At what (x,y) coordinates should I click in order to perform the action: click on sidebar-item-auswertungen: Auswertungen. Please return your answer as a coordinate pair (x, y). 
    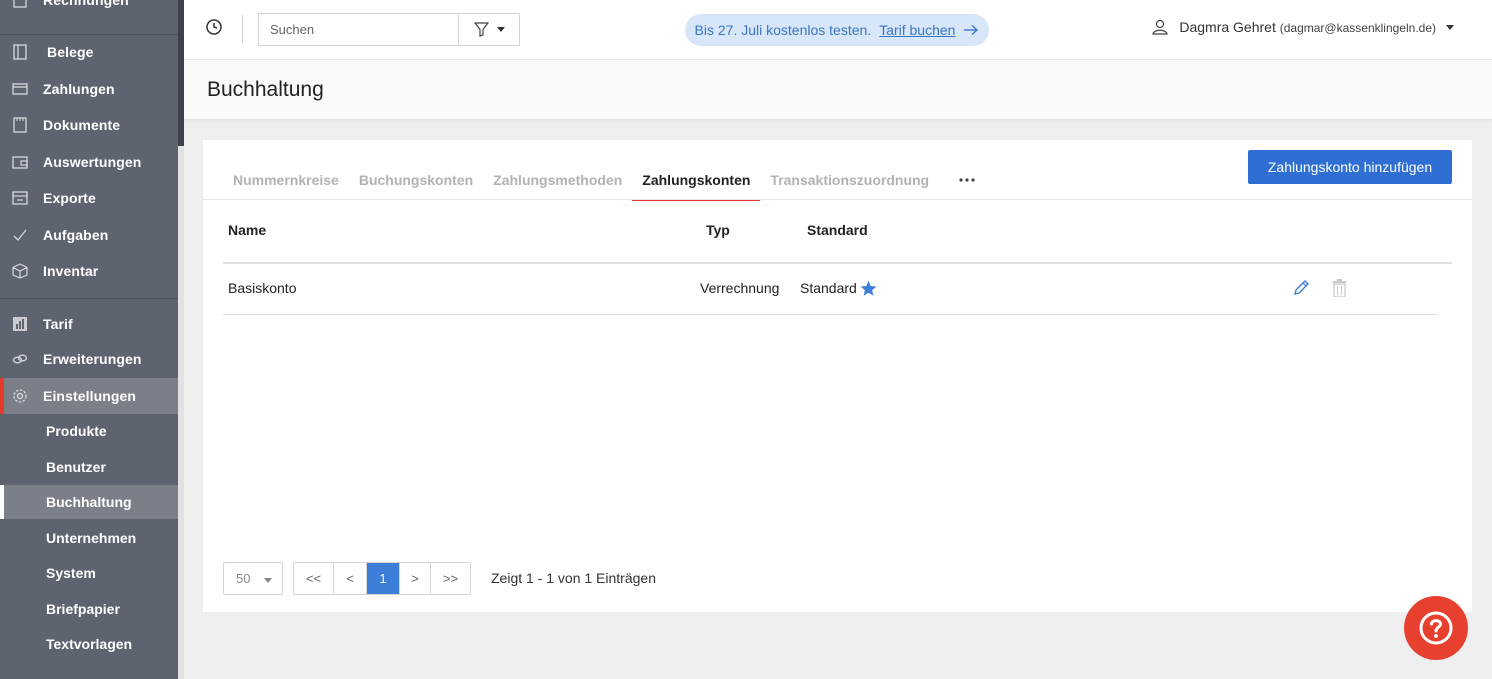
    Looking at the image, I should click on (89, 162).